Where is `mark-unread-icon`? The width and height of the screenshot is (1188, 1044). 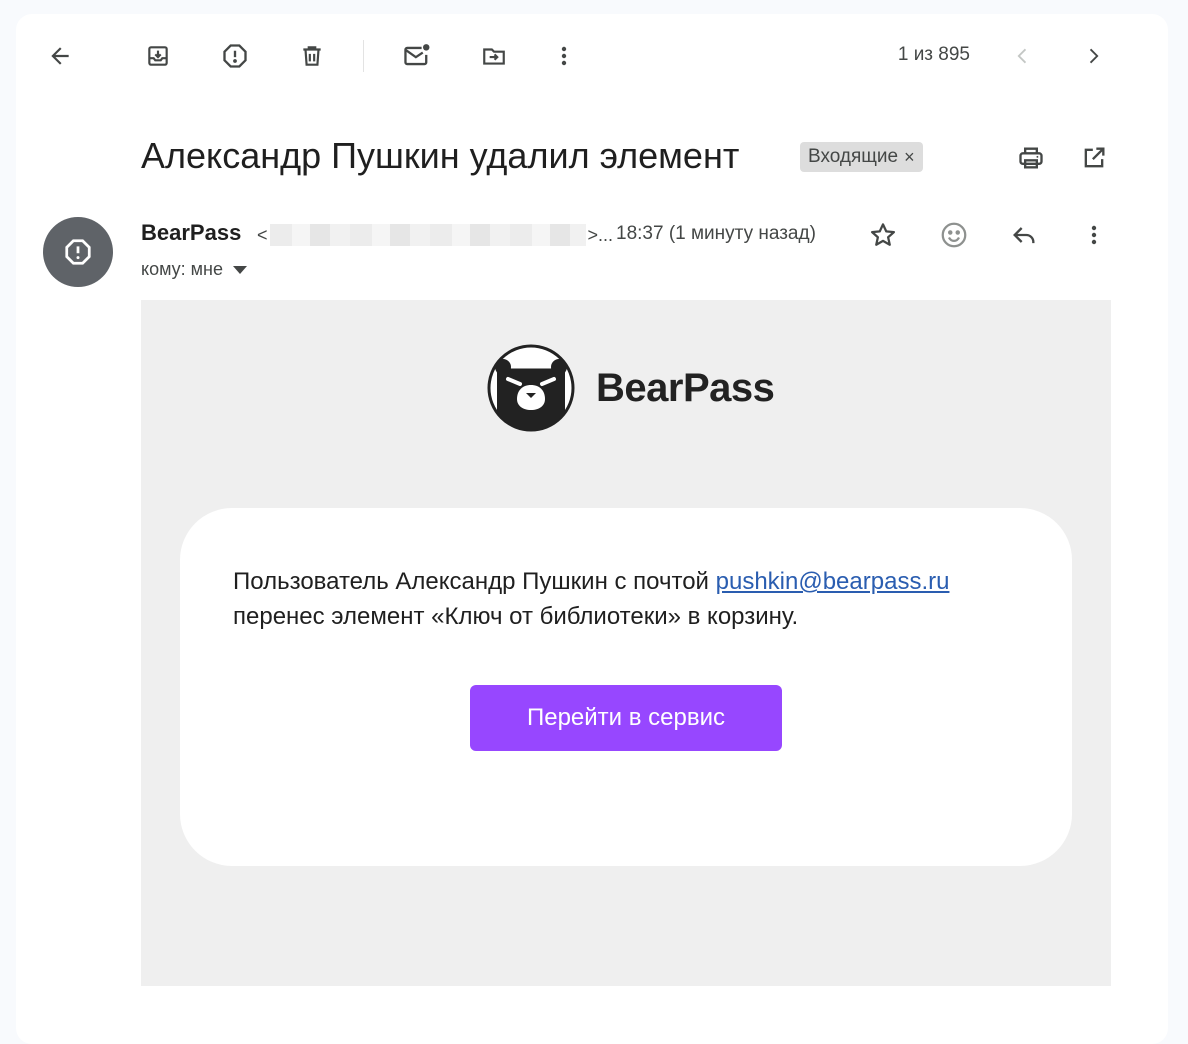
mark-unread-icon is located at coordinates (417, 56).